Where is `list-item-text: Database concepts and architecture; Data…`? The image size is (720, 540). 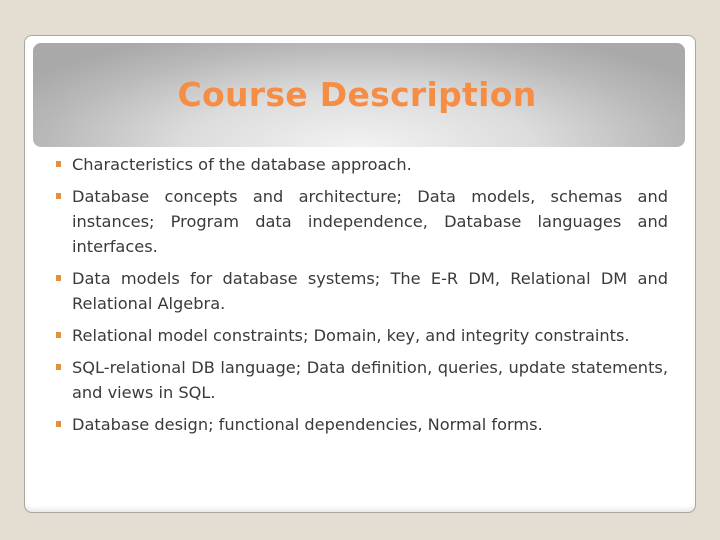 list-item-text: Database concepts and architecture; Data… is located at coordinates (370, 221).